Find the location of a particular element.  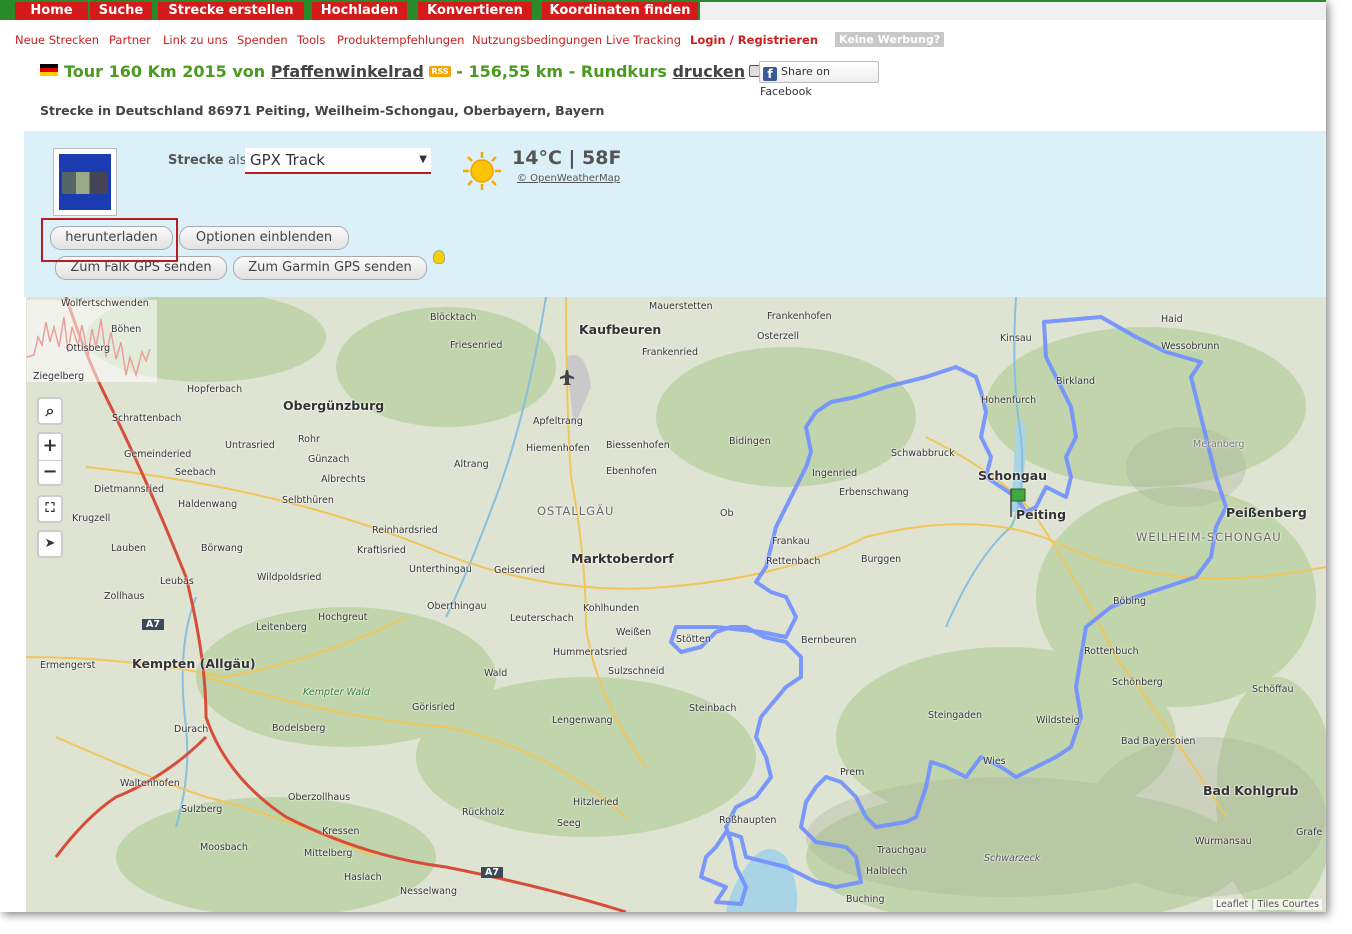

format-label: Strecke als is located at coordinates (207, 160).